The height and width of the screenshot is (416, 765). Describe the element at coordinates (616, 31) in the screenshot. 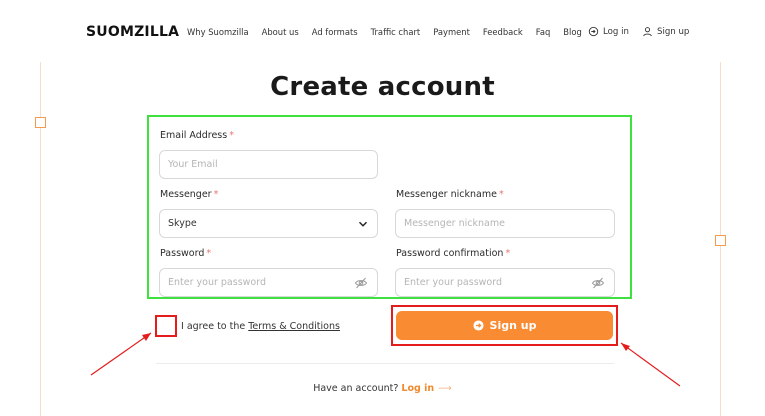

I see `login-label: Log in` at that location.